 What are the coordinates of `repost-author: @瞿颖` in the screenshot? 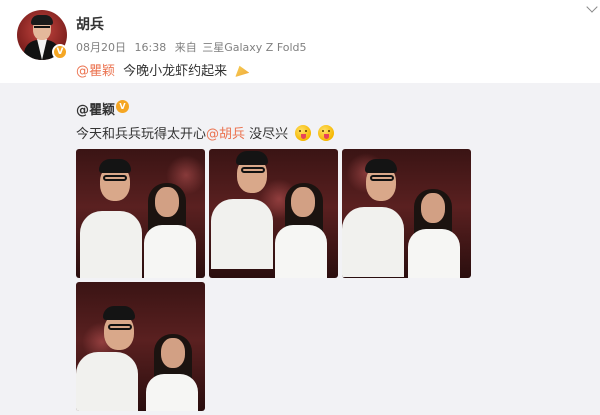 It's located at (95, 108).